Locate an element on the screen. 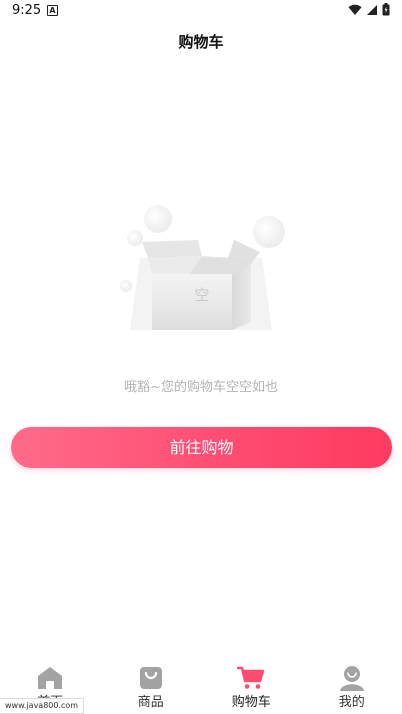 The width and height of the screenshot is (402, 714). nav-item-products: 商品 is located at coordinates (151, 687).